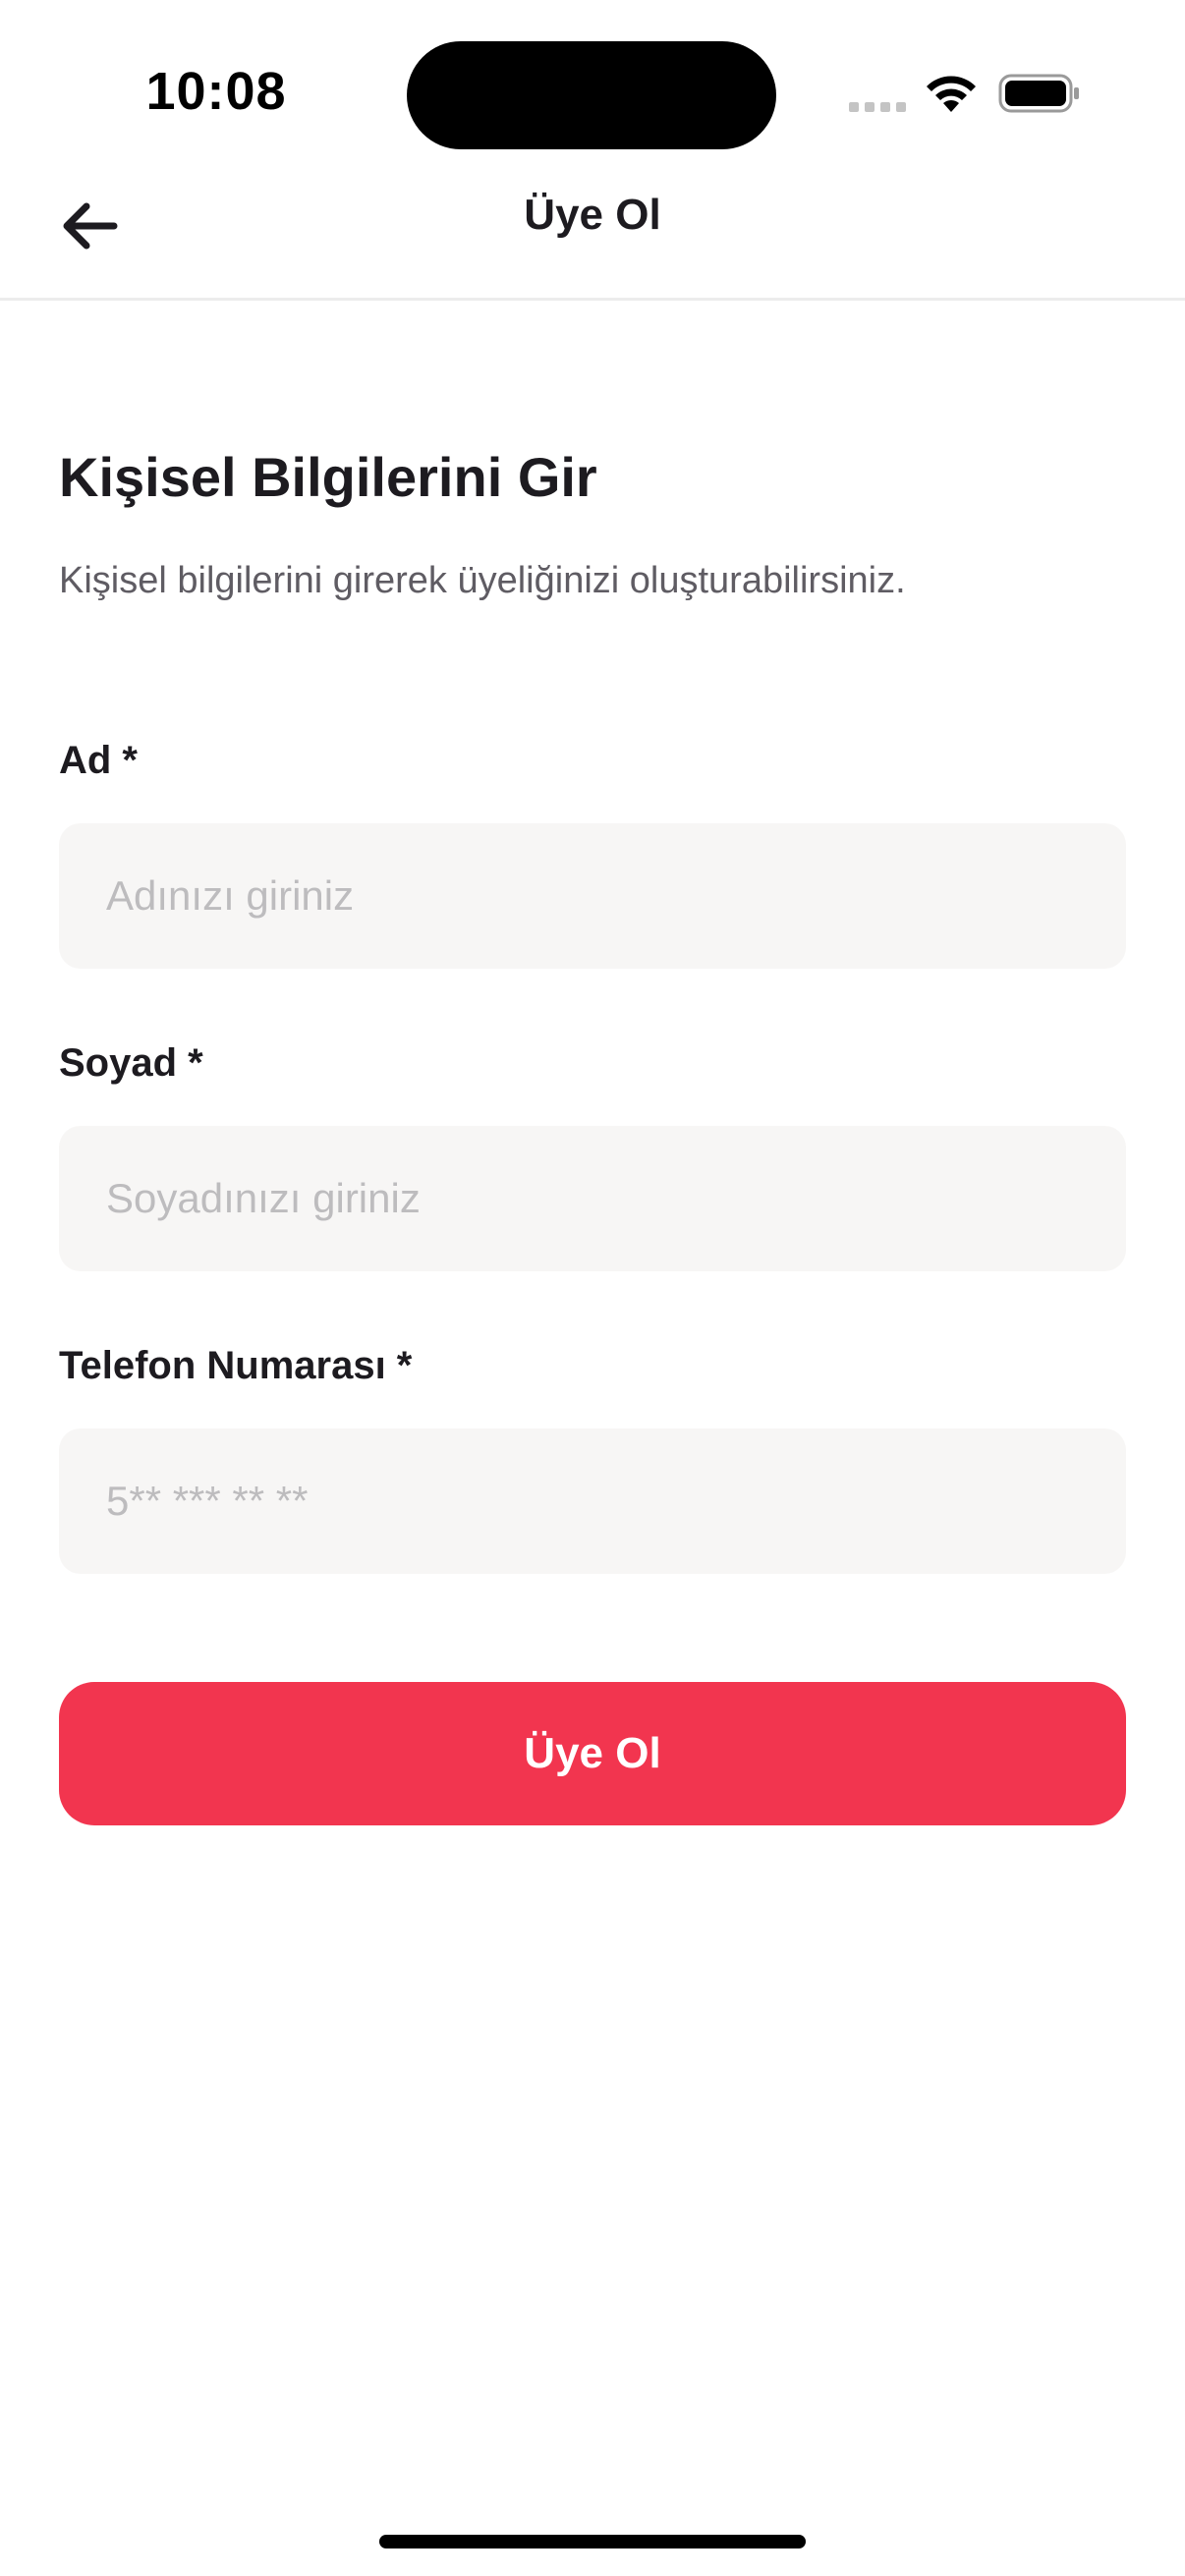 This screenshot has width=1185, height=2576. Describe the element at coordinates (592, 896) in the screenshot. I see `first-name-input` at that location.